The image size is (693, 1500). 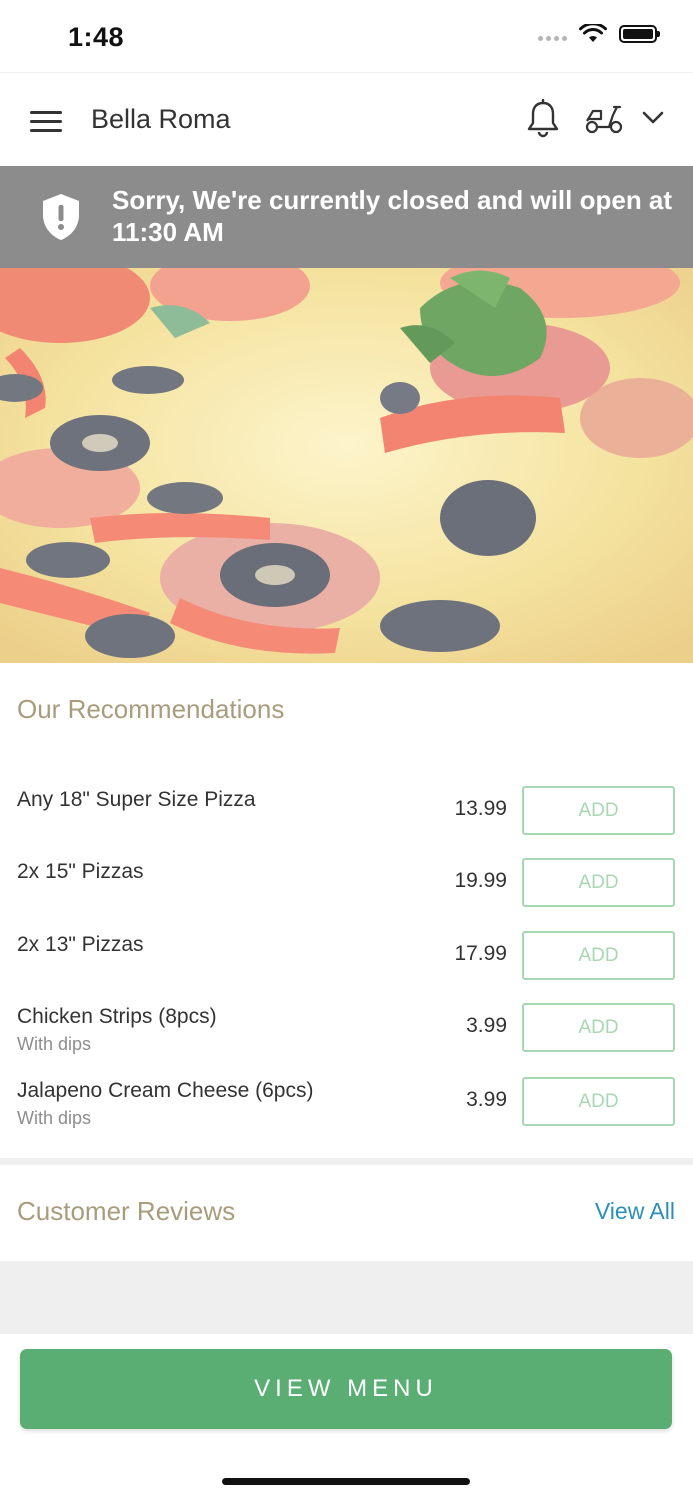 What do you see at coordinates (80, 871) in the screenshot?
I see `item-name: 2x 15" Pizzas` at bounding box center [80, 871].